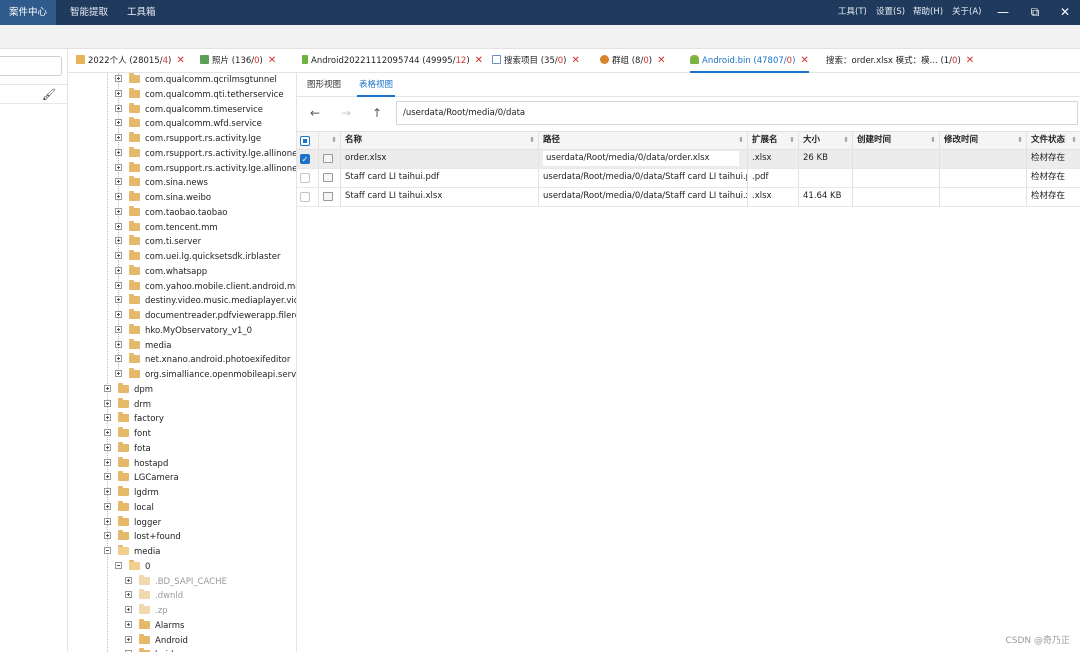 This screenshot has height=652, width=1080. What do you see at coordinates (127, 404) in the screenshot?
I see `tree-node: drm` at bounding box center [127, 404].